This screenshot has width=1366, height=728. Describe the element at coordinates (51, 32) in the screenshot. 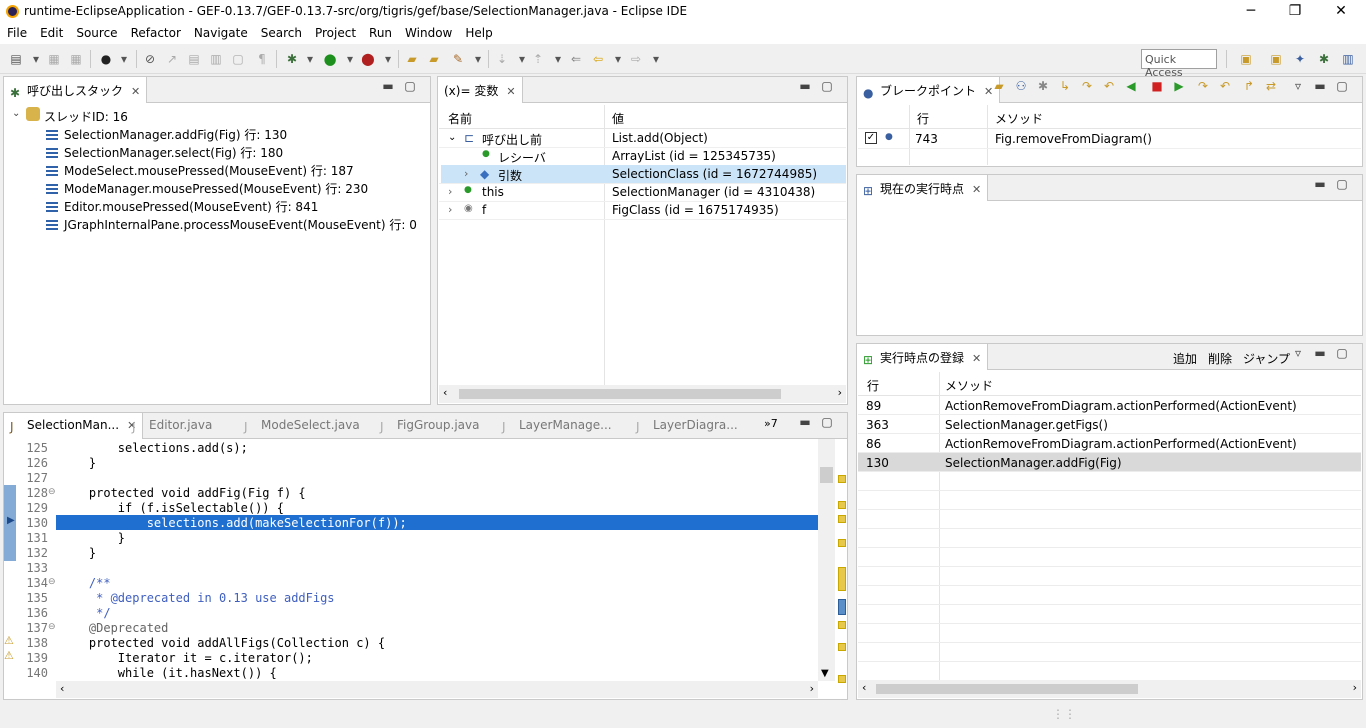

I see `menu-edit: Edit` at that location.